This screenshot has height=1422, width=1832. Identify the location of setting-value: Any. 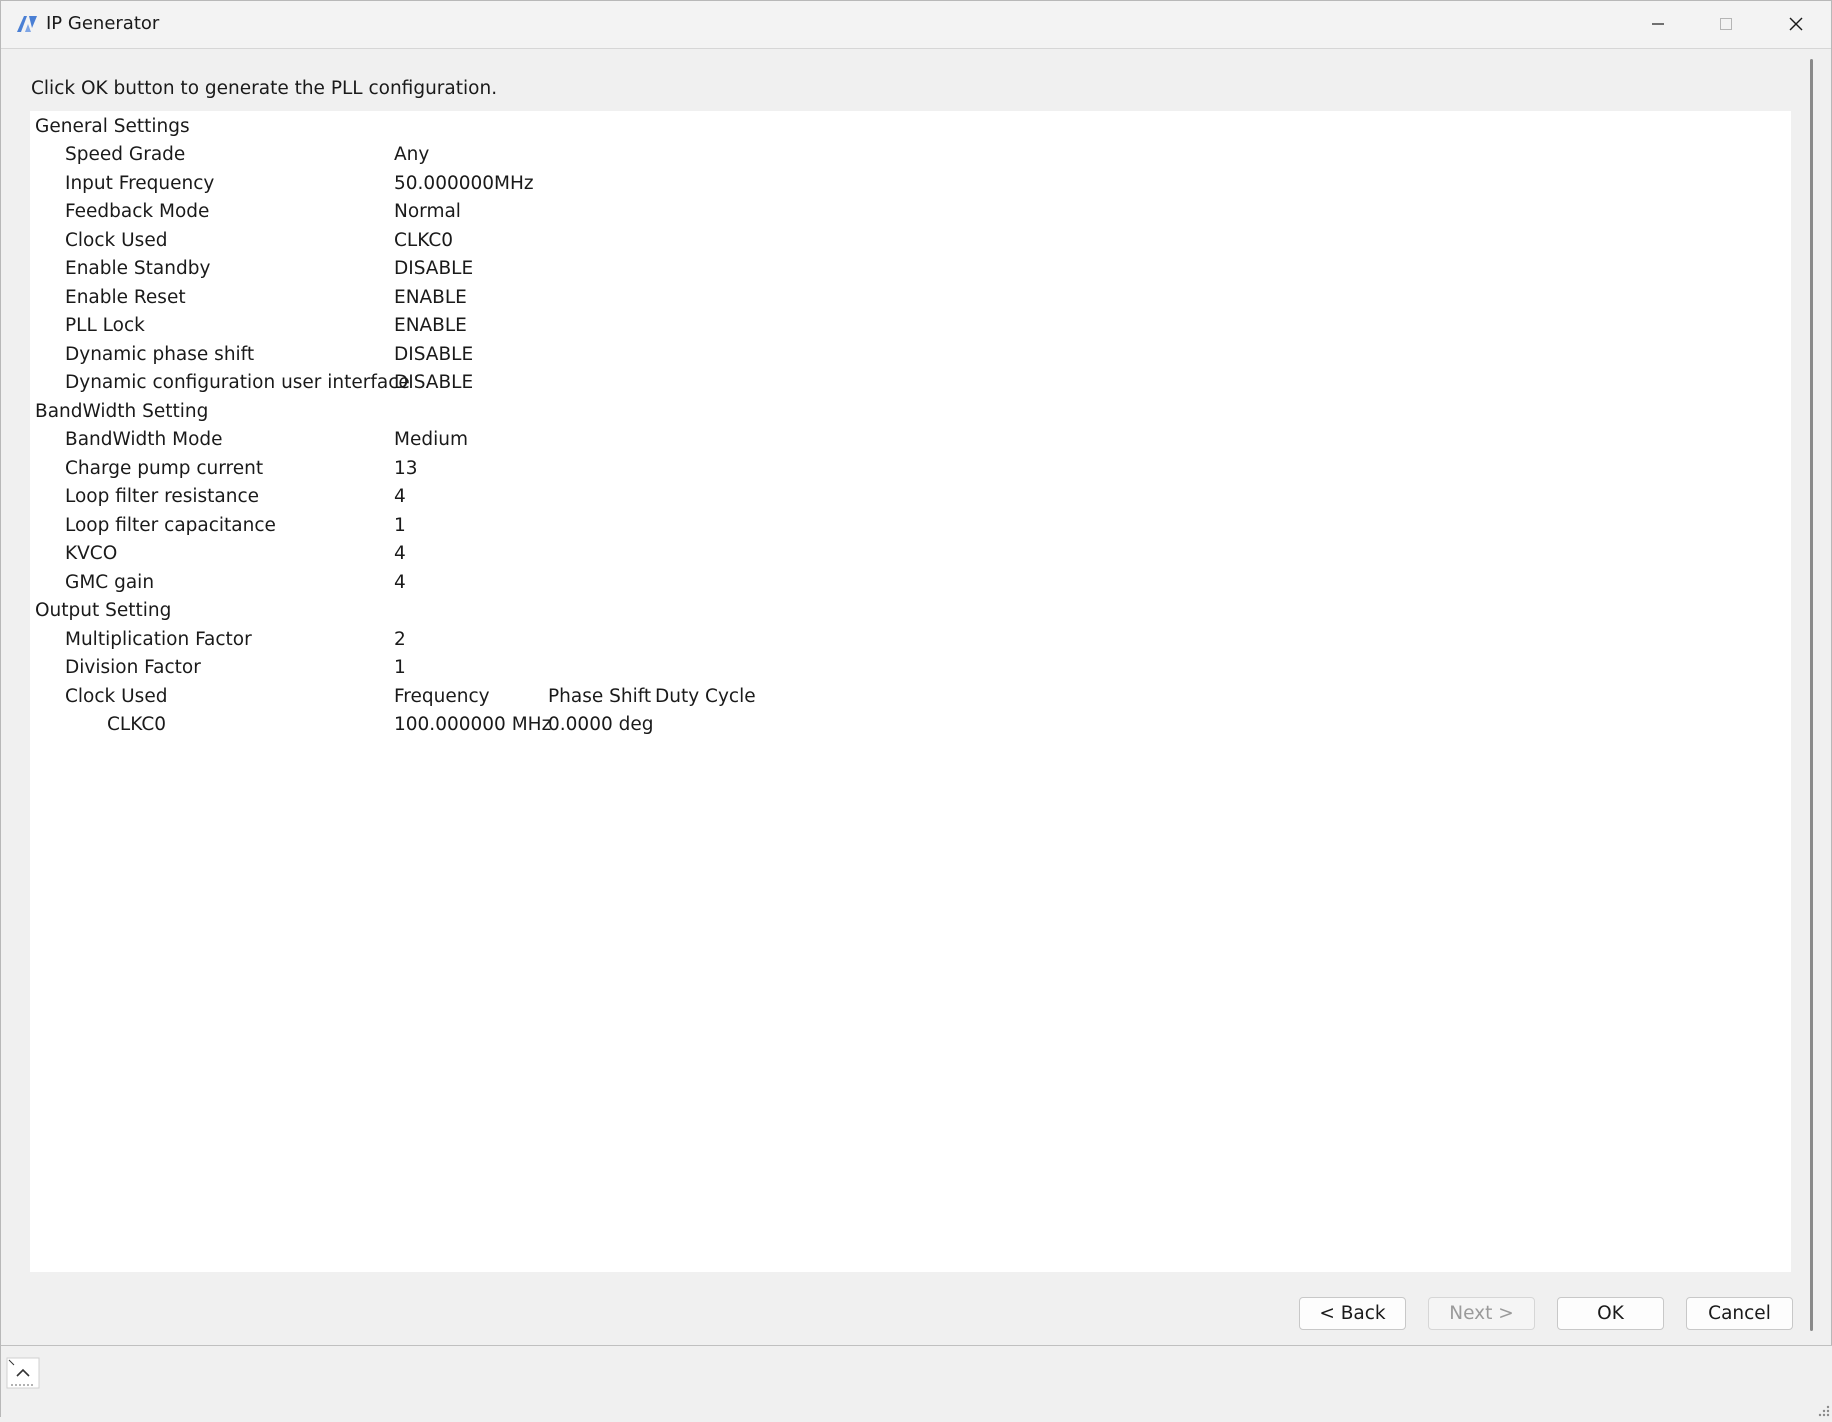
(412, 154).